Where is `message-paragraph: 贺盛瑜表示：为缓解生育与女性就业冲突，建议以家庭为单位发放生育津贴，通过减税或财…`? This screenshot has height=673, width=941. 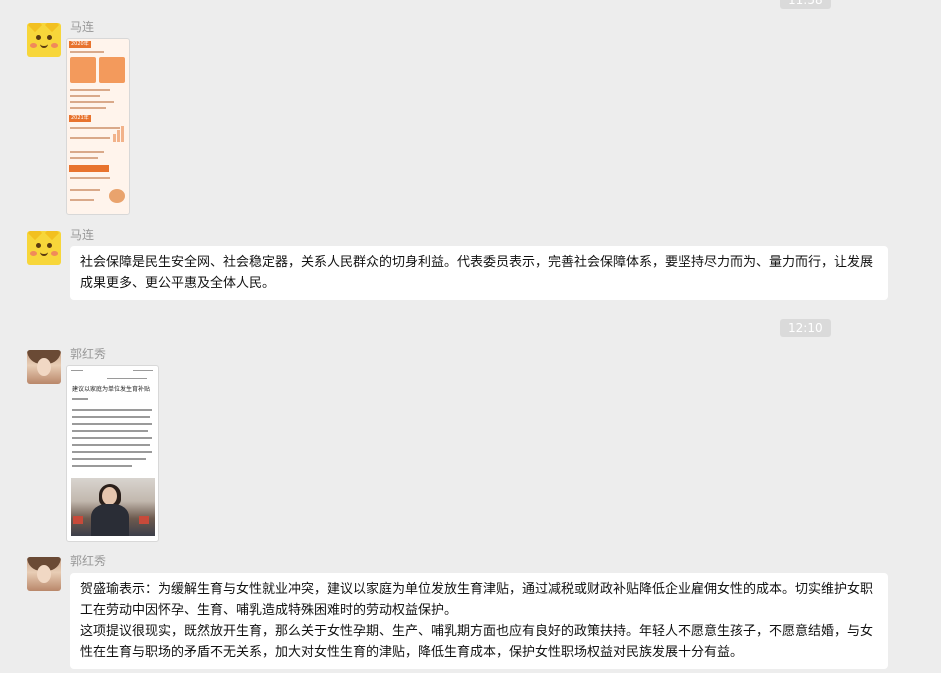 message-paragraph: 贺盛瑜表示：为缓解生育与女性就业冲突，建议以家庭为单位发放生育津贴，通过减税或财… is located at coordinates (477, 600).